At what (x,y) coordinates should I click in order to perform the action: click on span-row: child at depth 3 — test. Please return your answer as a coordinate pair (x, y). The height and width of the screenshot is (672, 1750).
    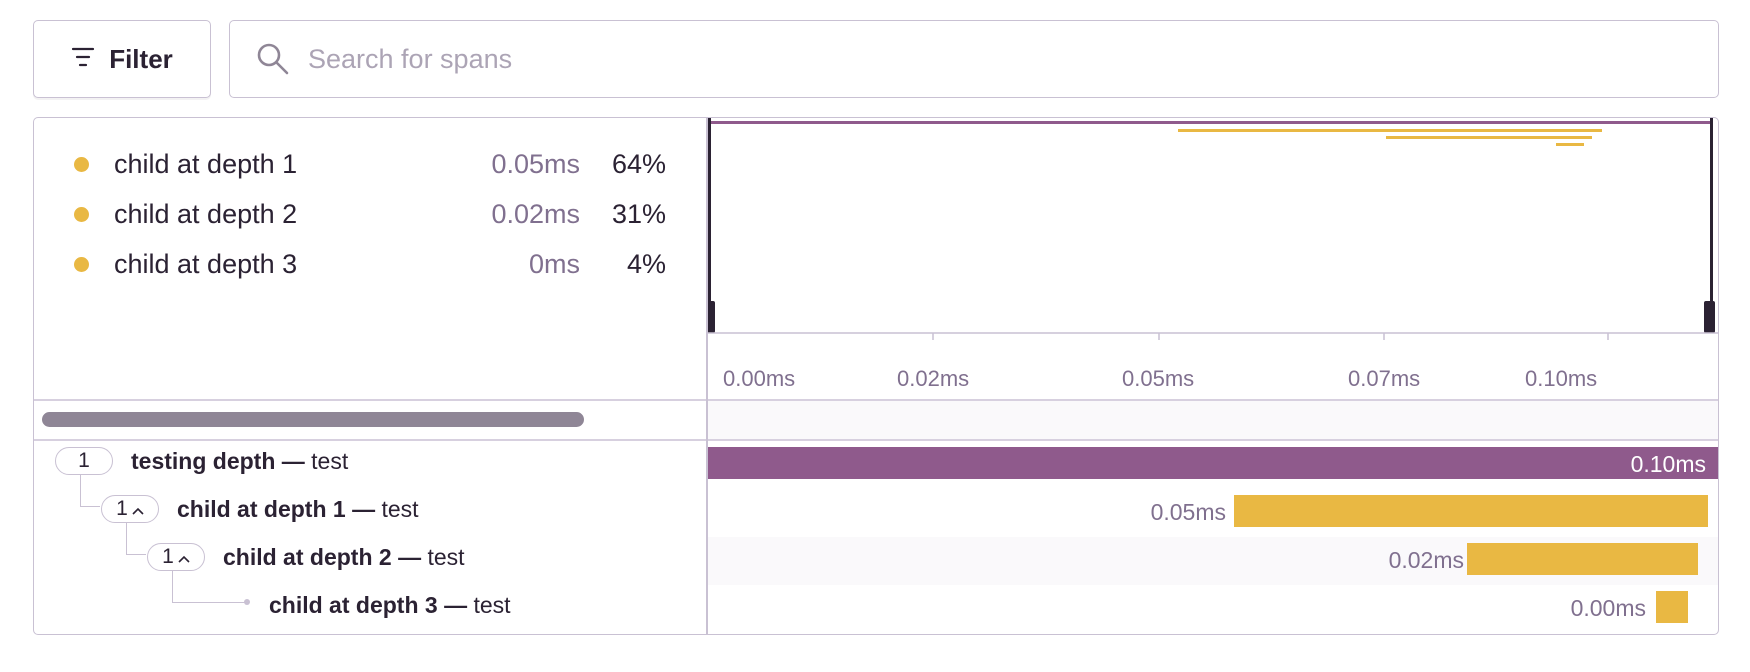
    Looking at the image, I should click on (370, 609).